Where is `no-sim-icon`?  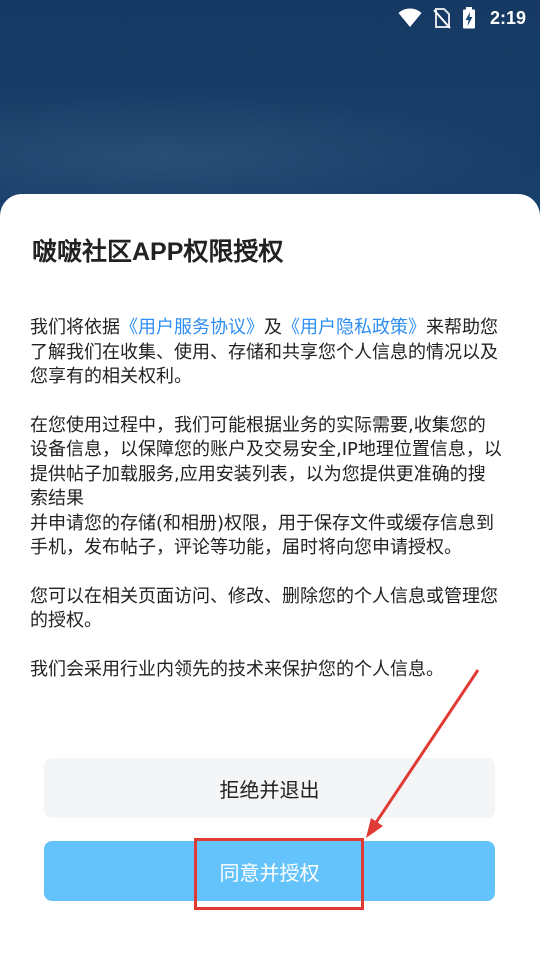
no-sim-icon is located at coordinates (442, 18).